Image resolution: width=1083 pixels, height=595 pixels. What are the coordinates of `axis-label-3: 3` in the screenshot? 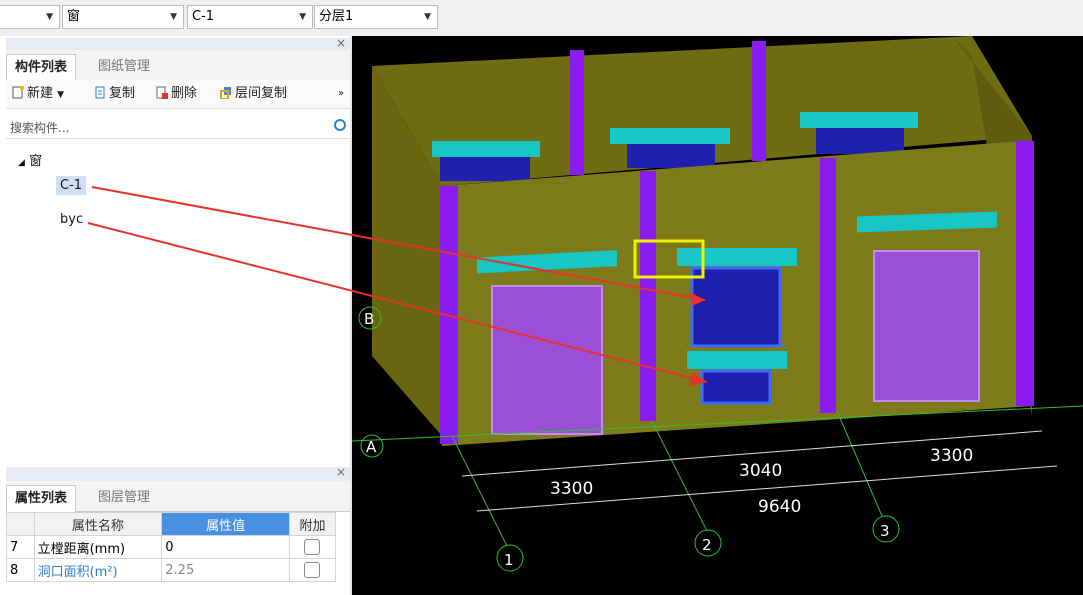 It's located at (885, 531).